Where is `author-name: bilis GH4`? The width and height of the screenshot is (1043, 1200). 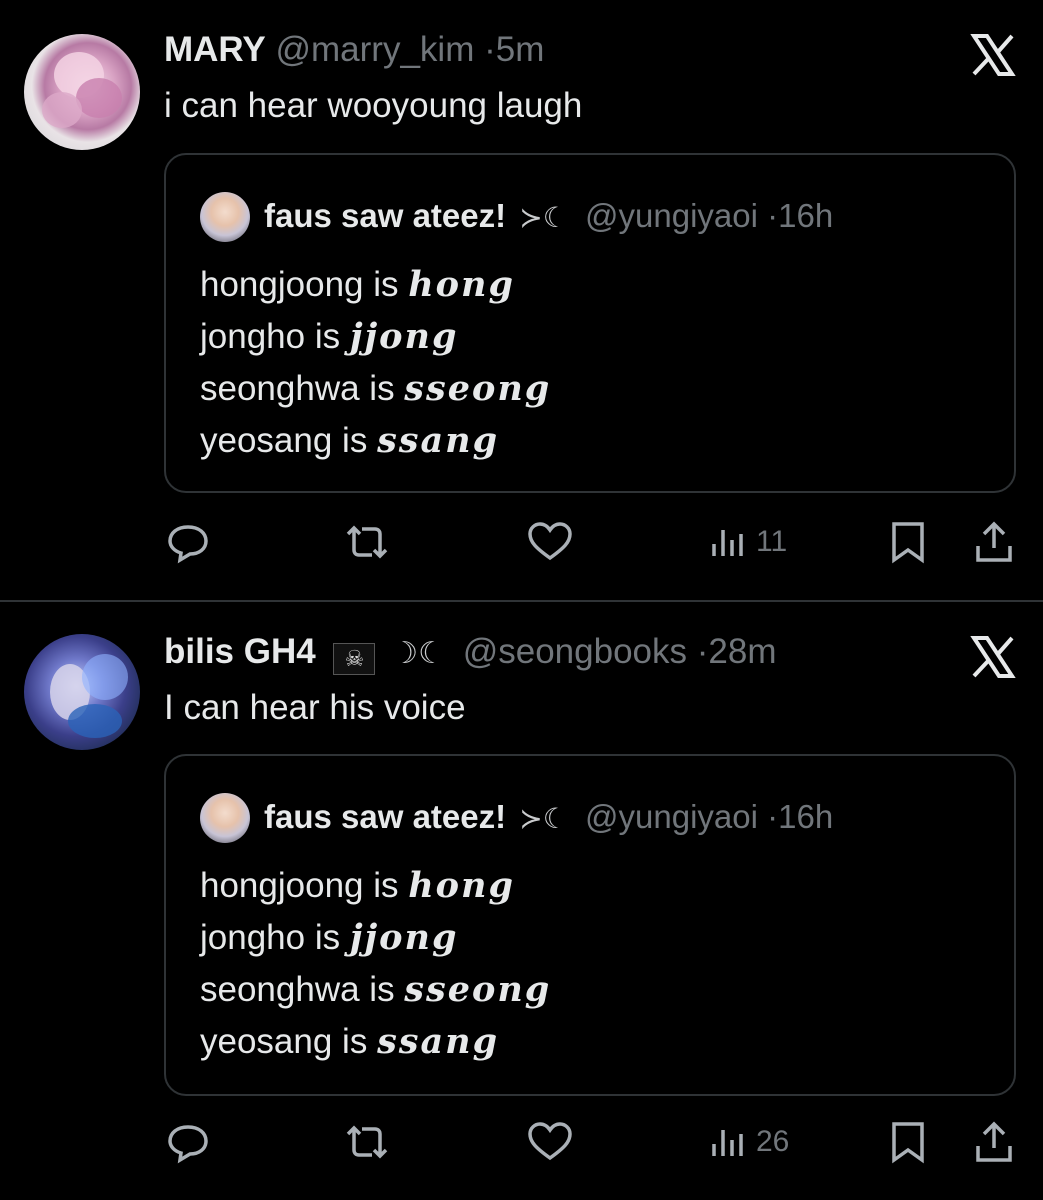 author-name: bilis GH4 is located at coordinates (240, 651).